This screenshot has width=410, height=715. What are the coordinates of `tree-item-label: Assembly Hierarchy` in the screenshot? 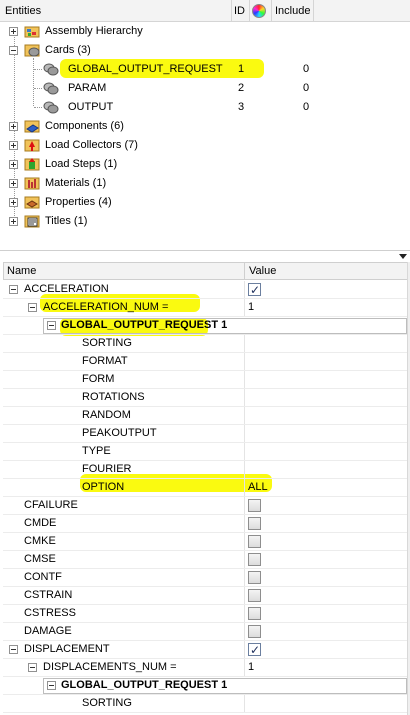 It's located at (94, 31).